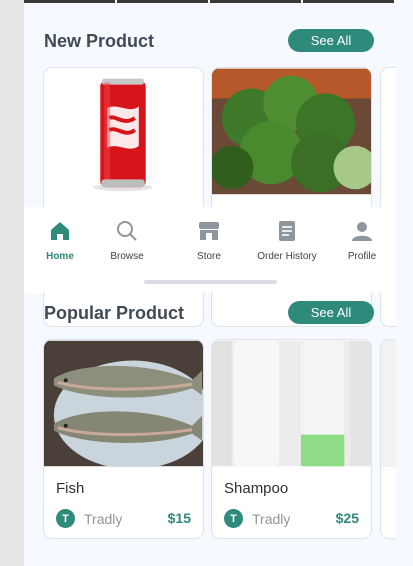 The width and height of the screenshot is (413, 566). I want to click on nav-label-order-history: Order History, so click(287, 256).